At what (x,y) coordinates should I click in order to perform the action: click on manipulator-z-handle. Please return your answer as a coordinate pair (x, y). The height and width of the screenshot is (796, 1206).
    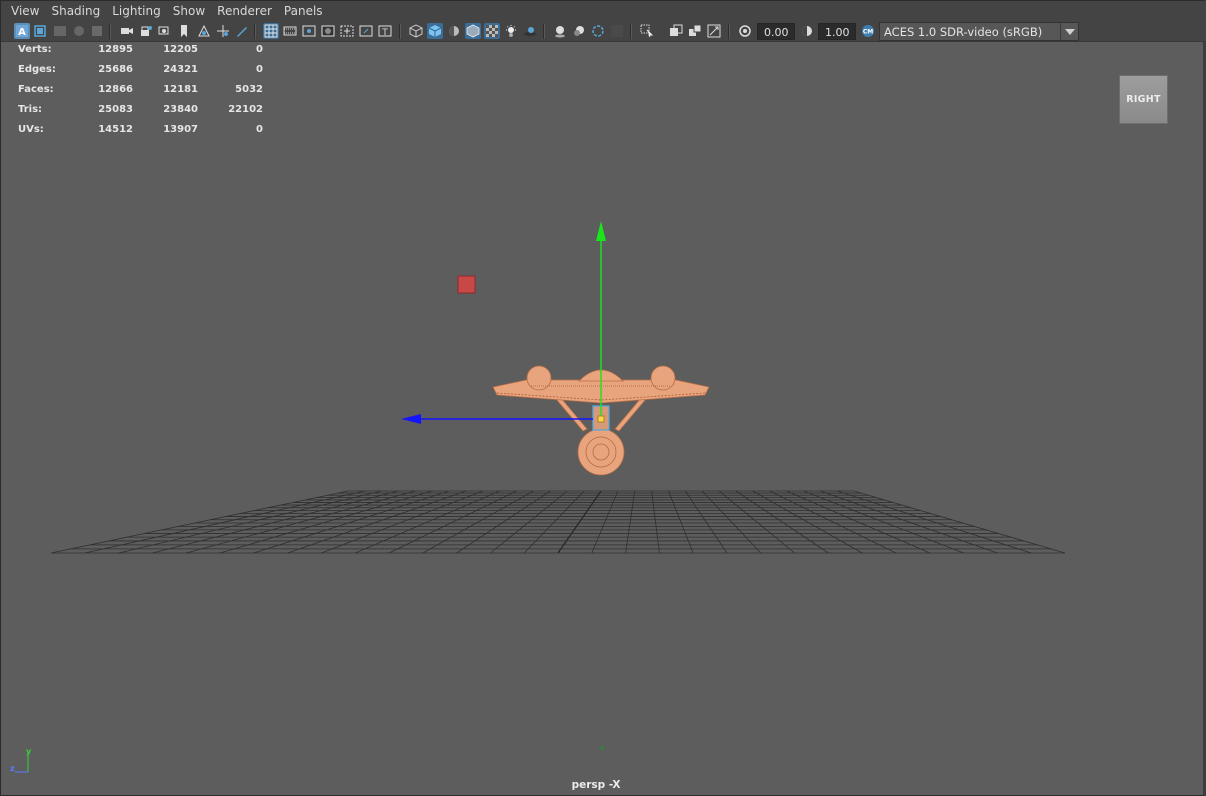
    Looking at the image, I should click on (411, 419).